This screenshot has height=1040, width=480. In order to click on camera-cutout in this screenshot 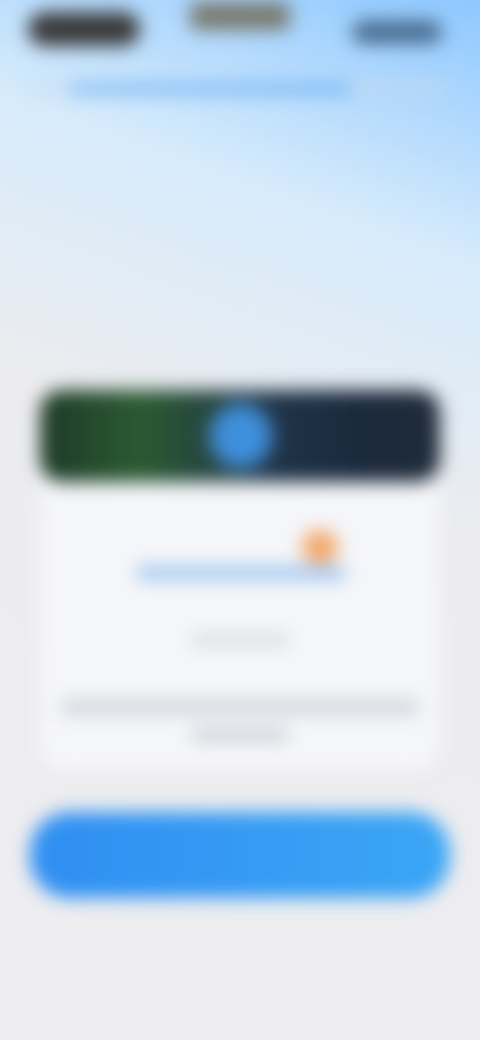, I will do `click(240, 16)`.